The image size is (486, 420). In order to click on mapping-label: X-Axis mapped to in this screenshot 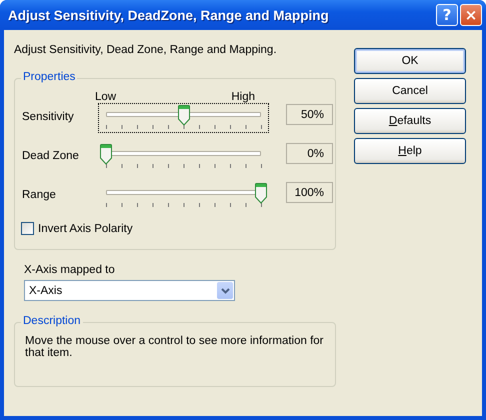, I will do `click(70, 270)`.